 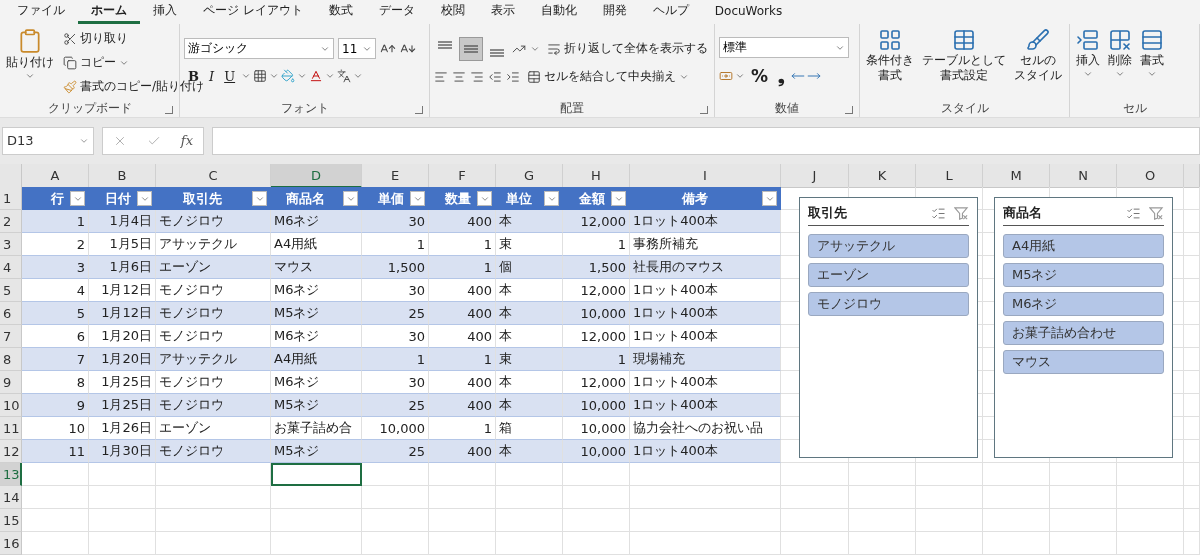 What do you see at coordinates (213, 428) in the screenshot?
I see `table-cell: エーゾン` at bounding box center [213, 428].